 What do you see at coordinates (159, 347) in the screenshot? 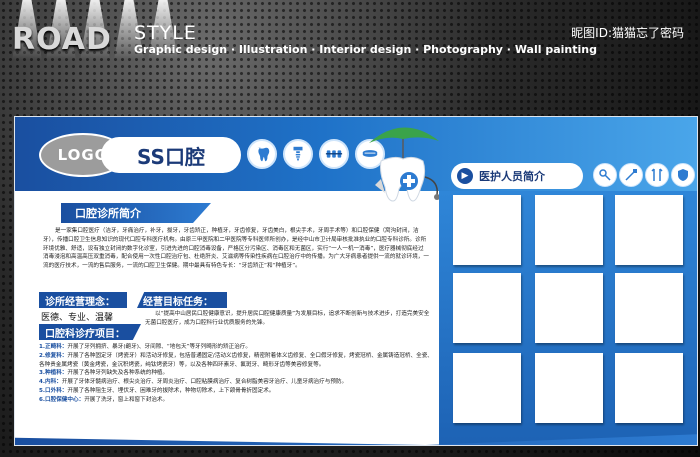
I see `project-text: 开展了牙列拥挤、暴牙(龅牙)、牙间隙、“地包天”等牙列畸形的矫正治疗。` at bounding box center [159, 347].